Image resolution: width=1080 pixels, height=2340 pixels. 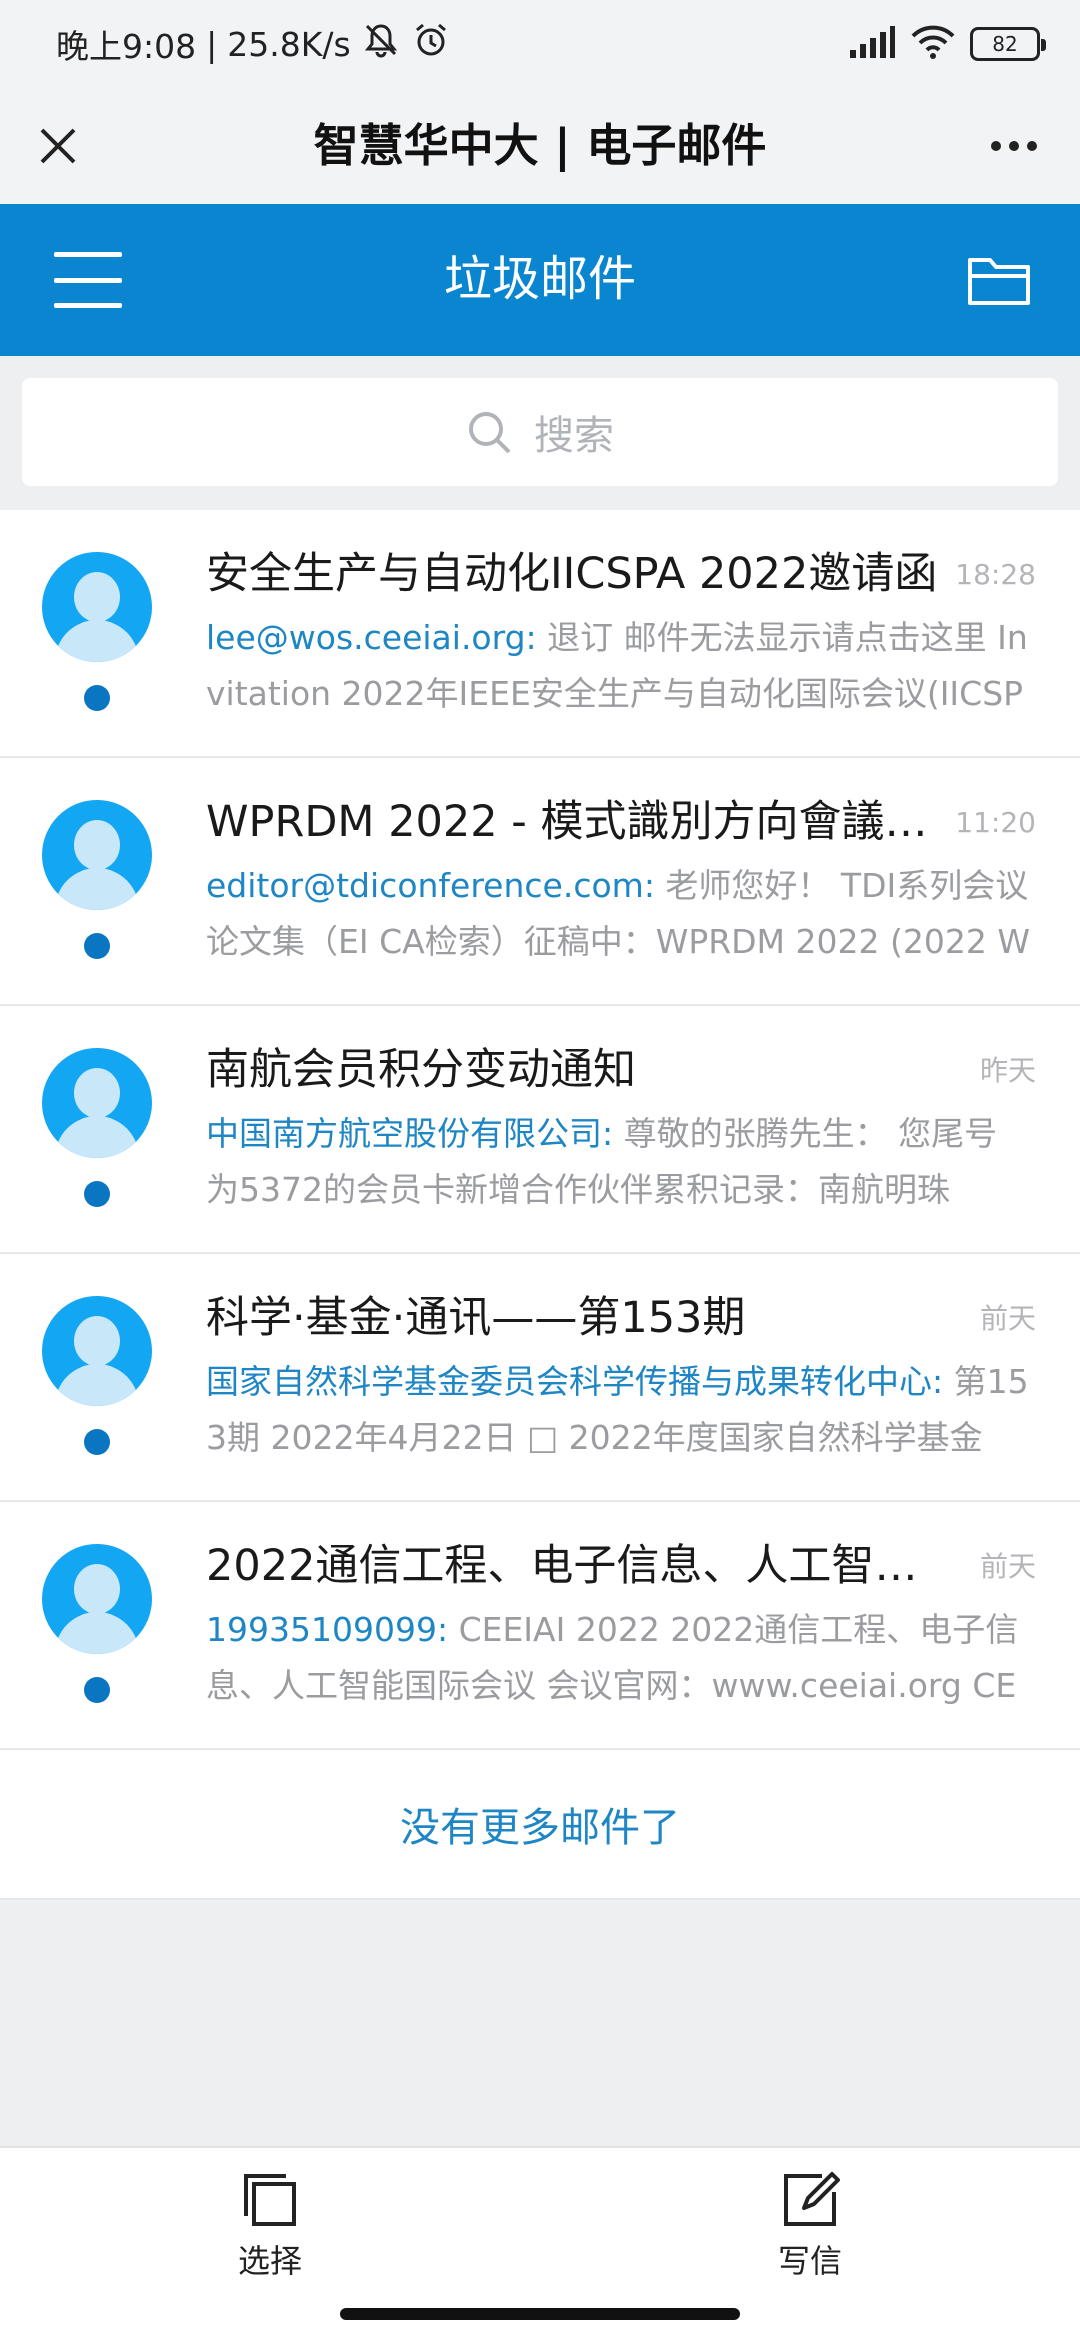 I want to click on mail-time: 18:28, so click(x=995, y=574).